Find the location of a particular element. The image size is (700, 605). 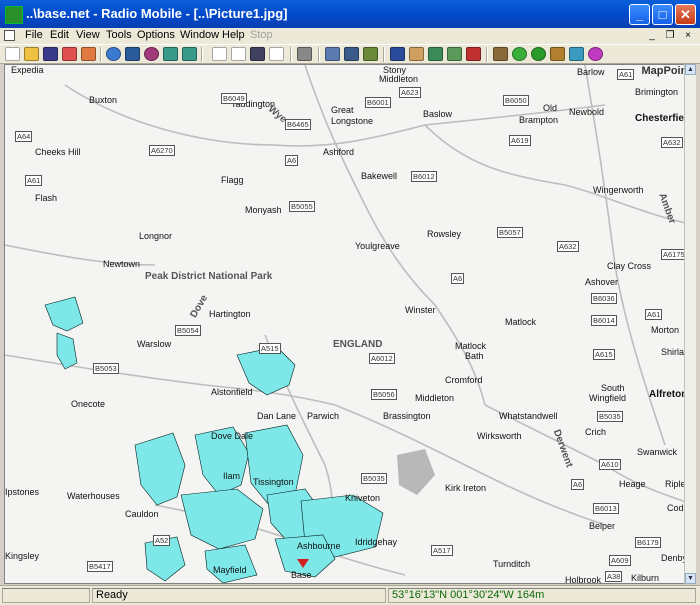

road-shield: B6036 is located at coordinates (604, 298).